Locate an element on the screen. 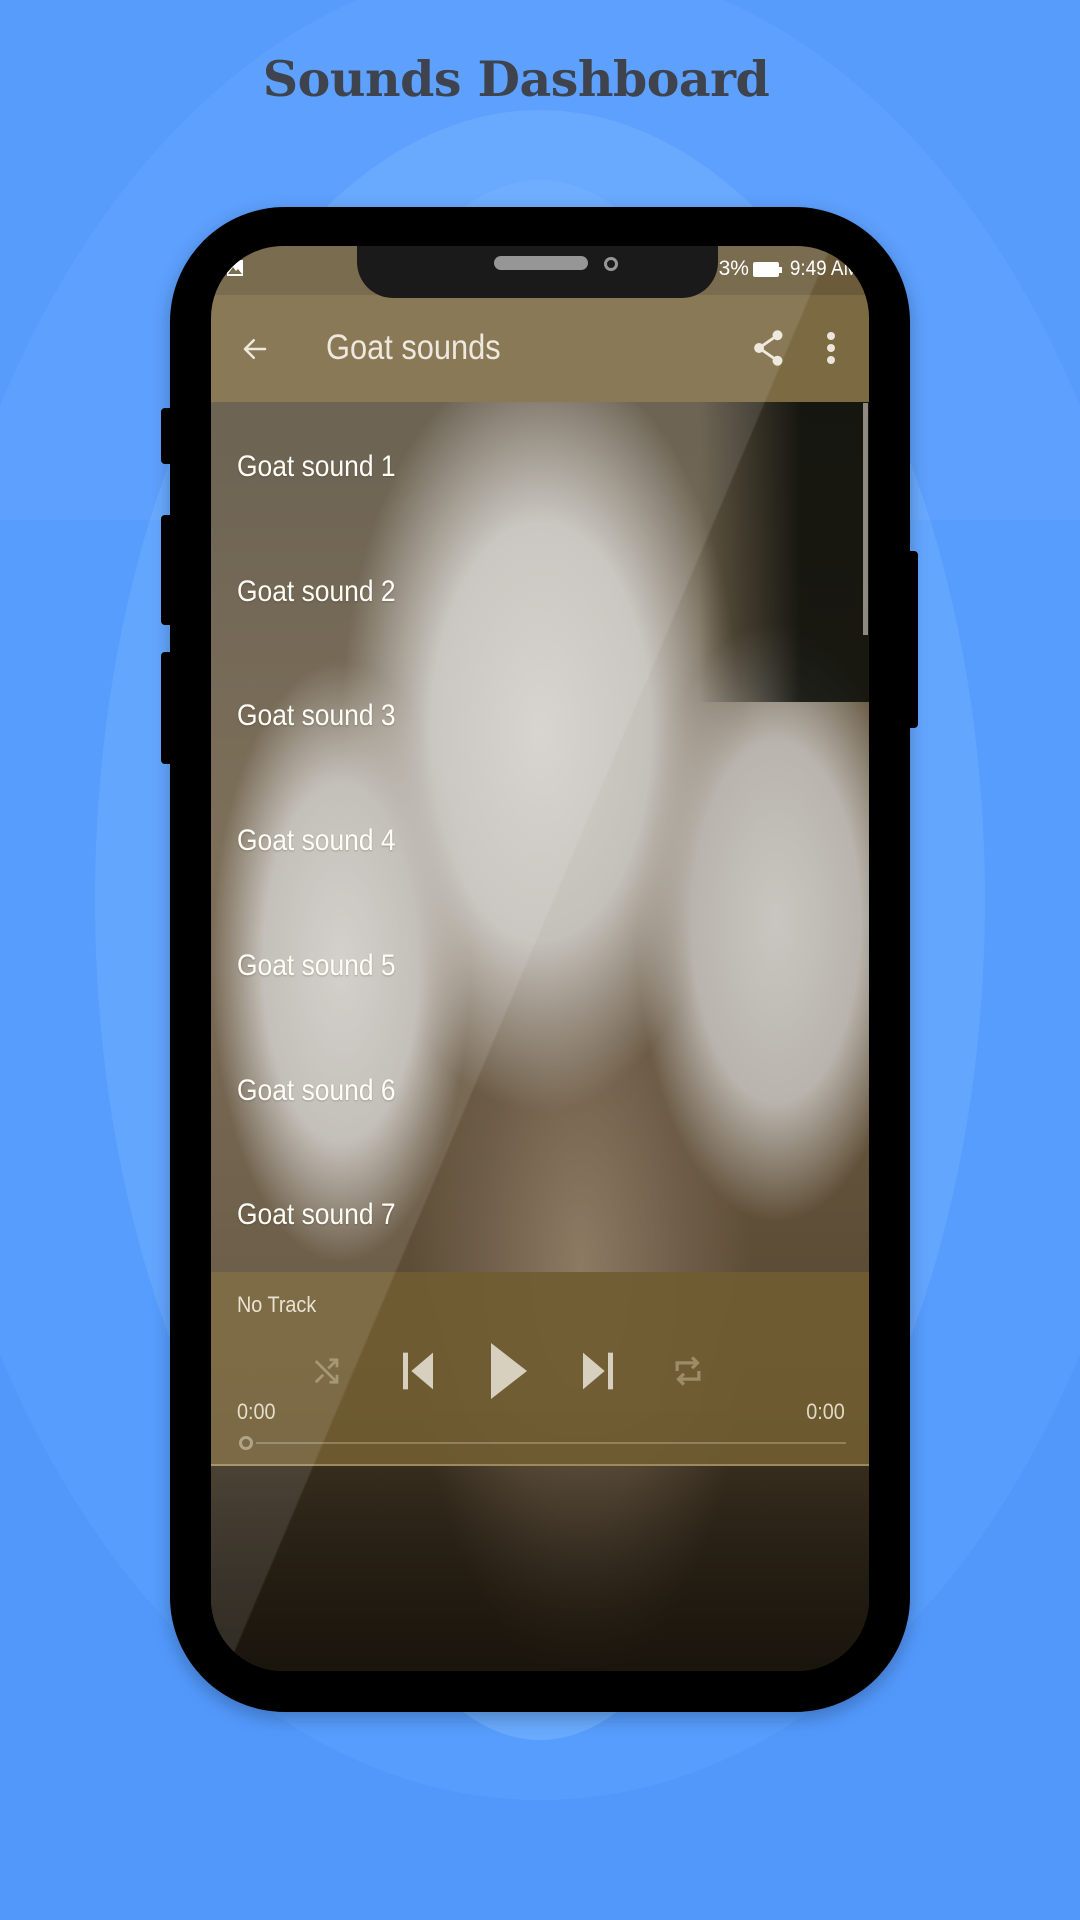 This screenshot has width=1080, height=1920. status-right-group: 3% 9:49 AM is located at coordinates (791, 269).